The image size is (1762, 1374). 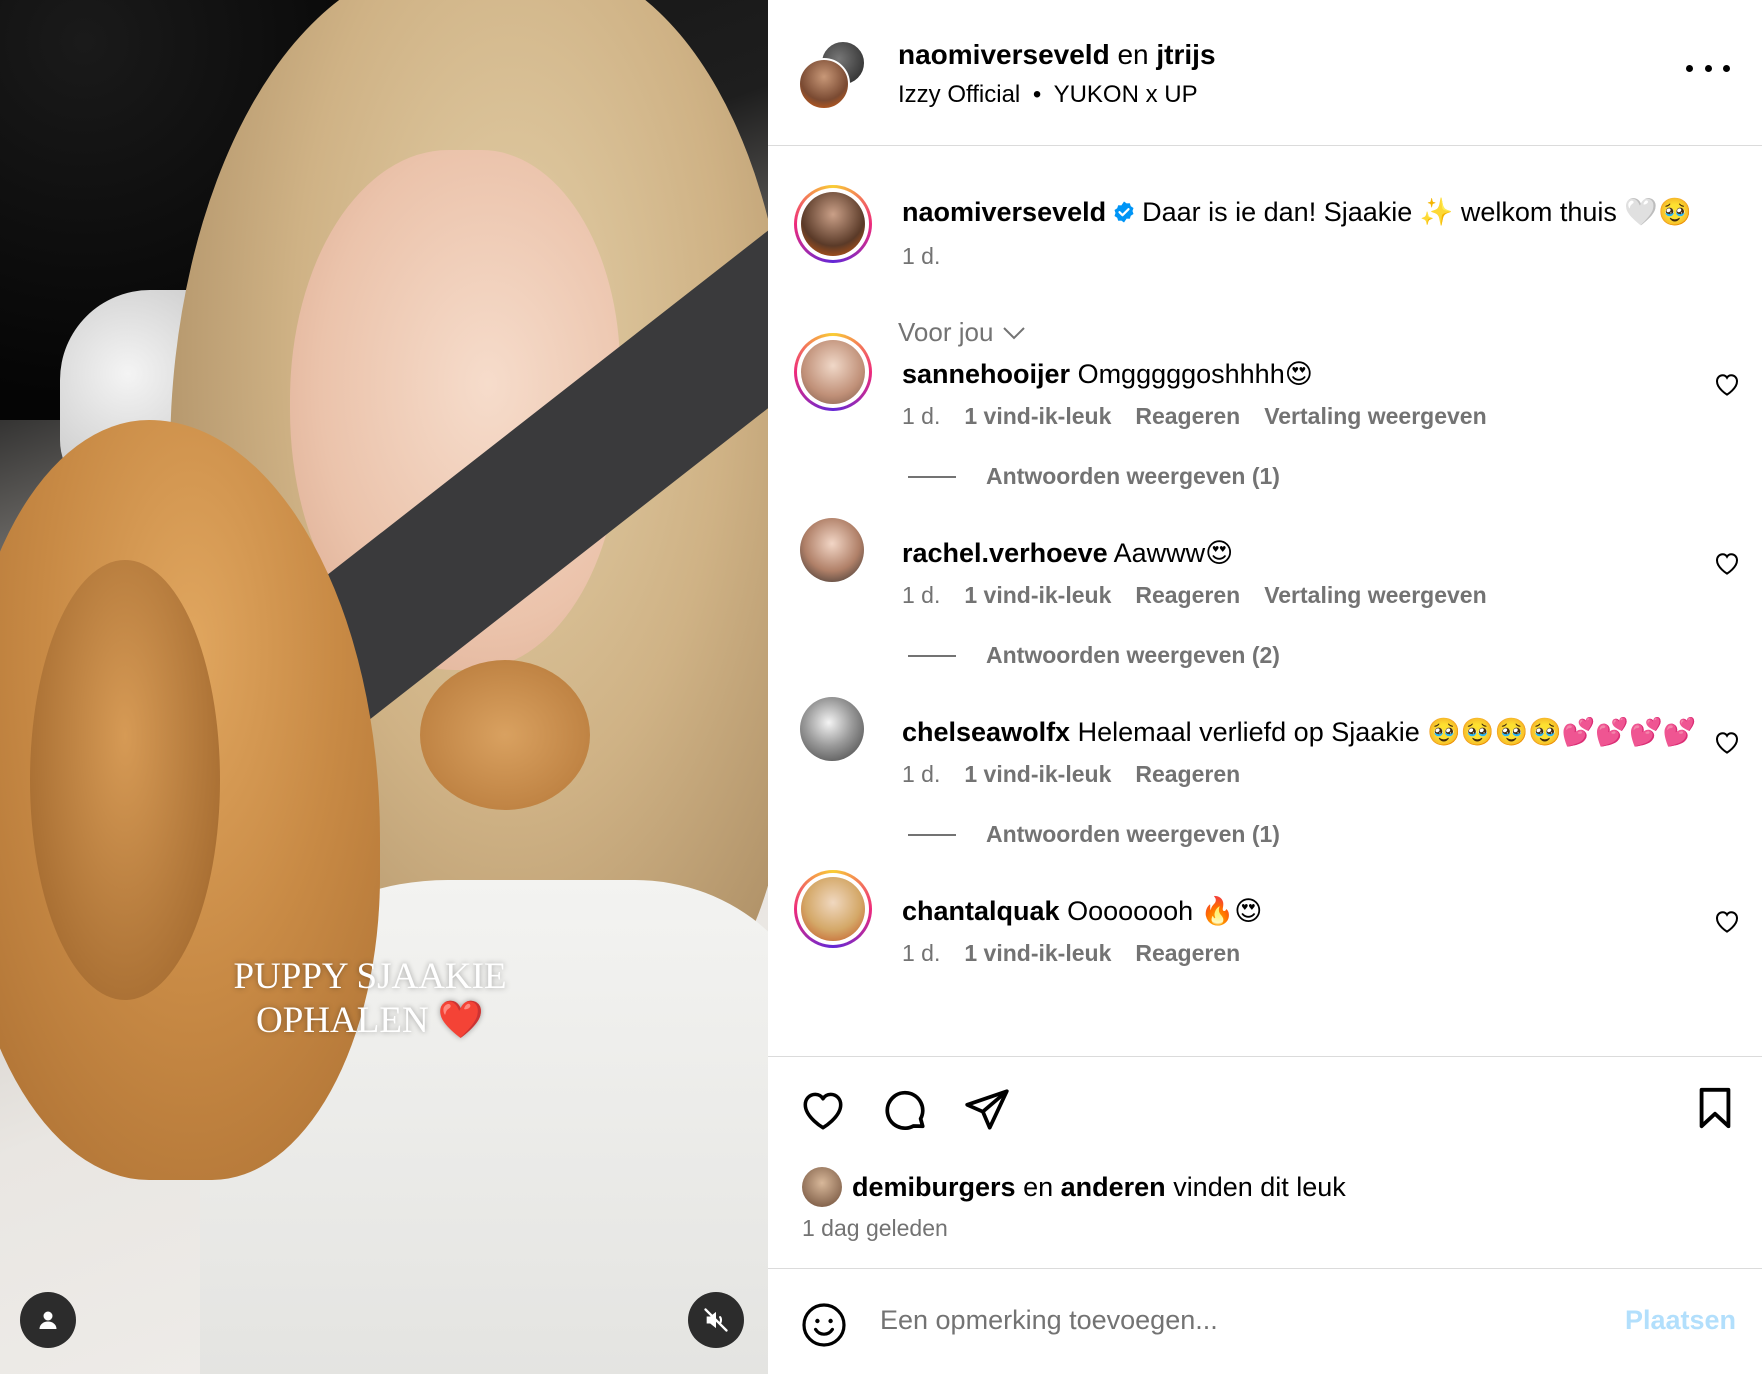 What do you see at coordinates (1259, 1186) in the screenshot?
I see `liked-by-suffix: vinden dit leuk` at bounding box center [1259, 1186].